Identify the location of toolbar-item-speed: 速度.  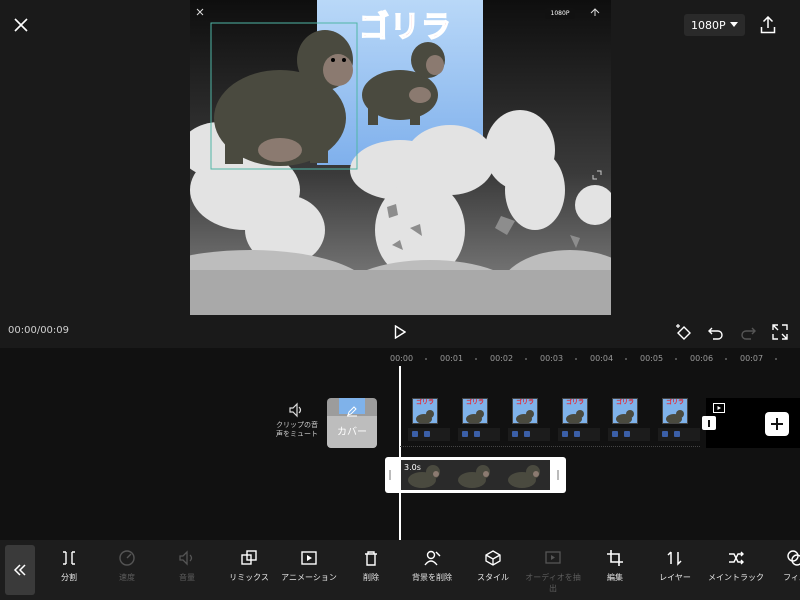
(127, 566).